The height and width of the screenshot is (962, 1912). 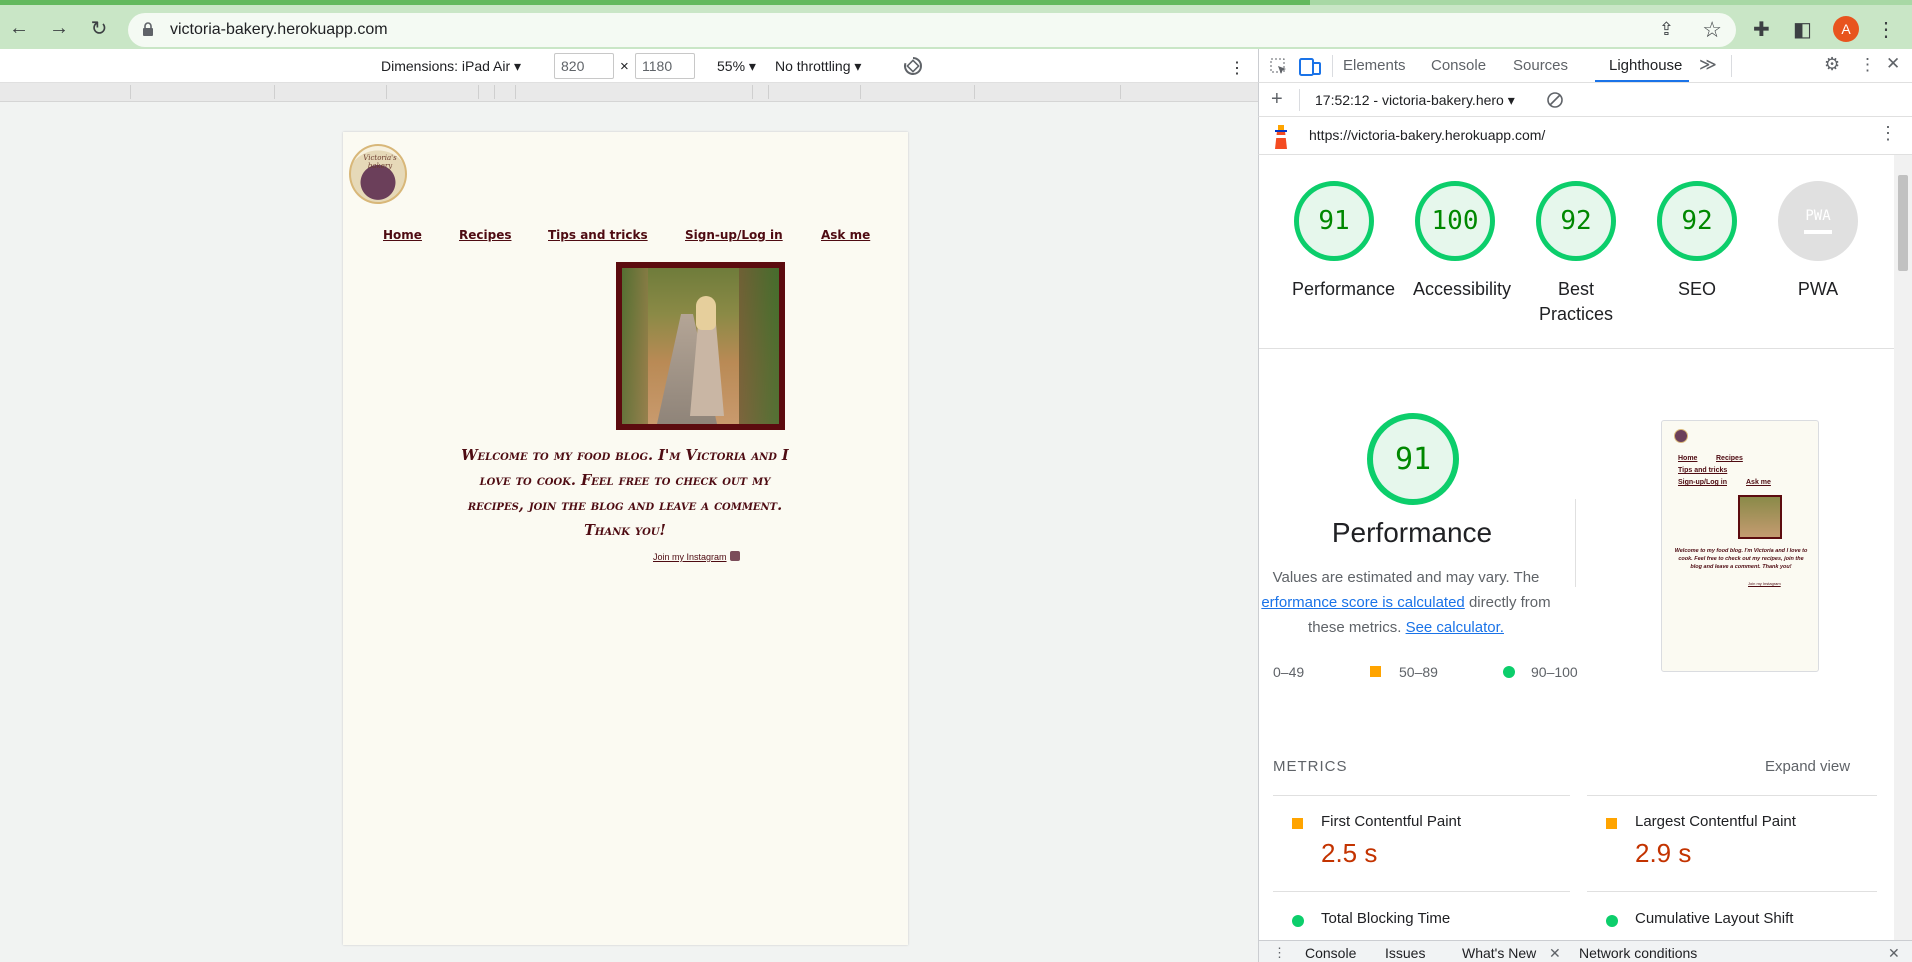 What do you see at coordinates (402, 235) in the screenshot?
I see `nav-home: Home` at bounding box center [402, 235].